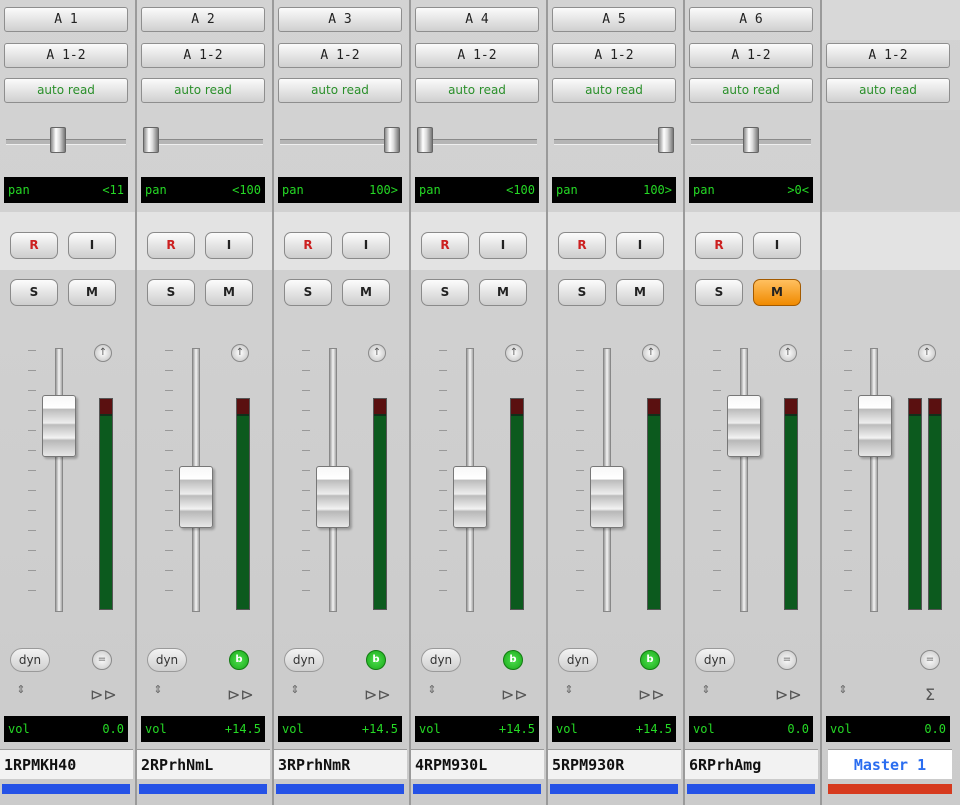  What do you see at coordinates (66, 19) in the screenshot?
I see `output-selector: A 1` at bounding box center [66, 19].